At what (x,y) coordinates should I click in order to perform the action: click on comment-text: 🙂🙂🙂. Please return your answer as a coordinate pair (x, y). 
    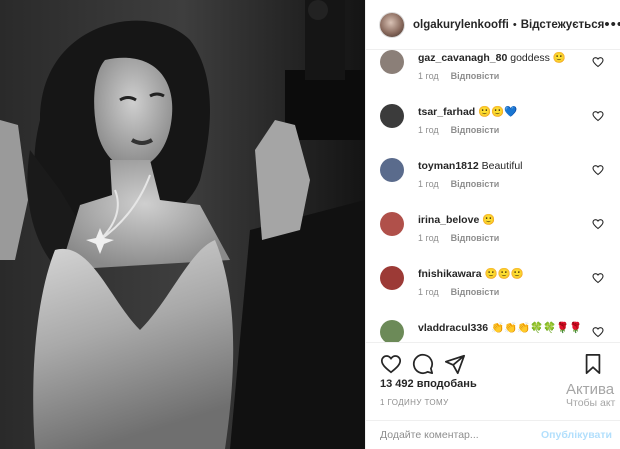
    Looking at the image, I should click on (504, 274).